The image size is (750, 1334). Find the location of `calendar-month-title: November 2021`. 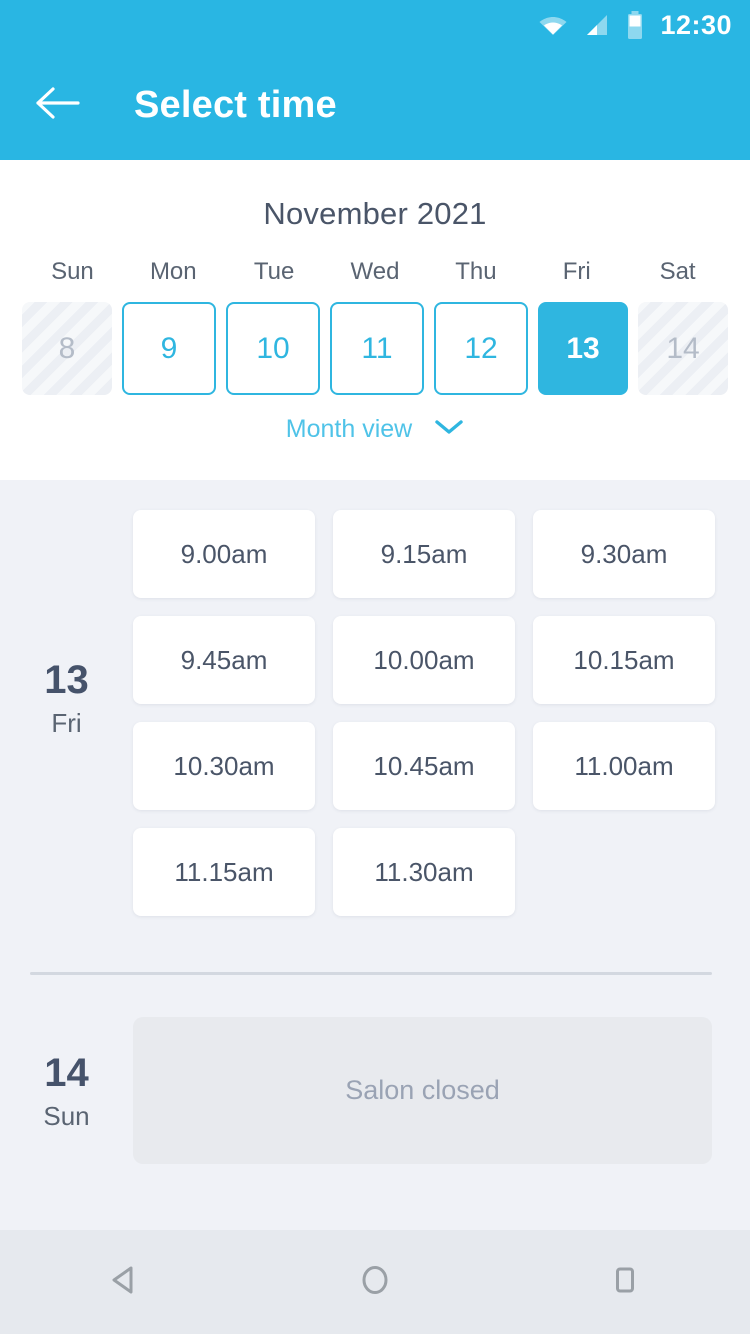

calendar-month-title: November 2021 is located at coordinates (375, 213).